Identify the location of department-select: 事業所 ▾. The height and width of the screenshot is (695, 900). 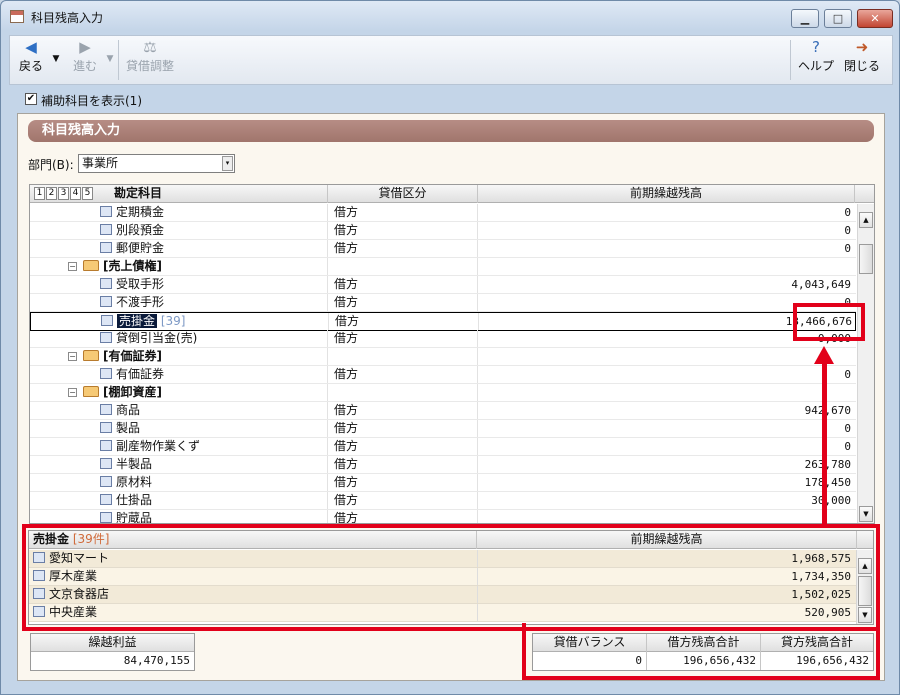
(156, 163).